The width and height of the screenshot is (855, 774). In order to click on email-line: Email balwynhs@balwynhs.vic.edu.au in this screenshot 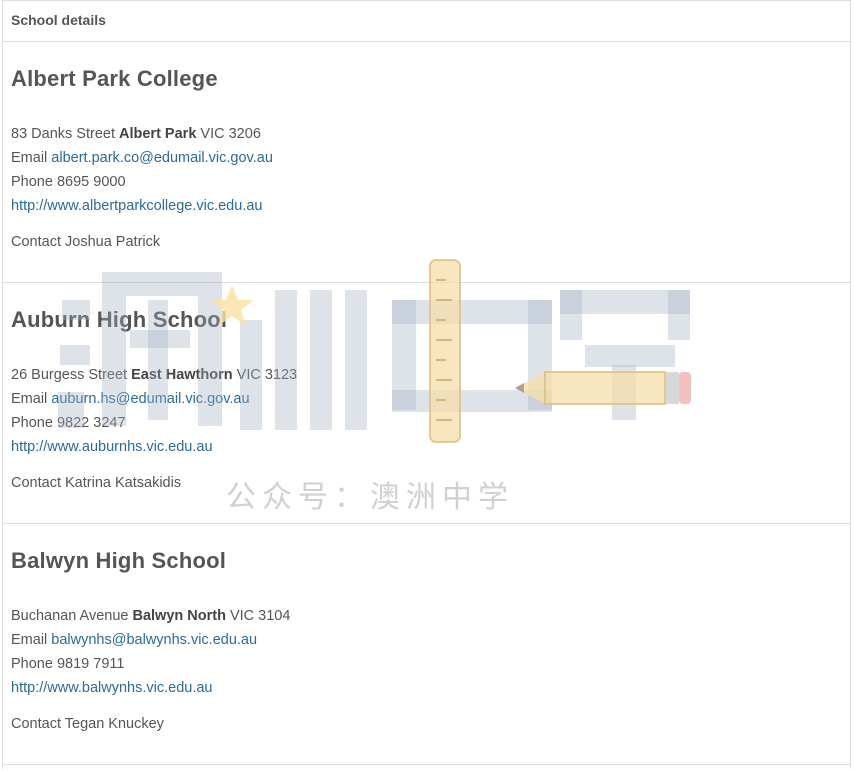, I will do `click(430, 640)`.